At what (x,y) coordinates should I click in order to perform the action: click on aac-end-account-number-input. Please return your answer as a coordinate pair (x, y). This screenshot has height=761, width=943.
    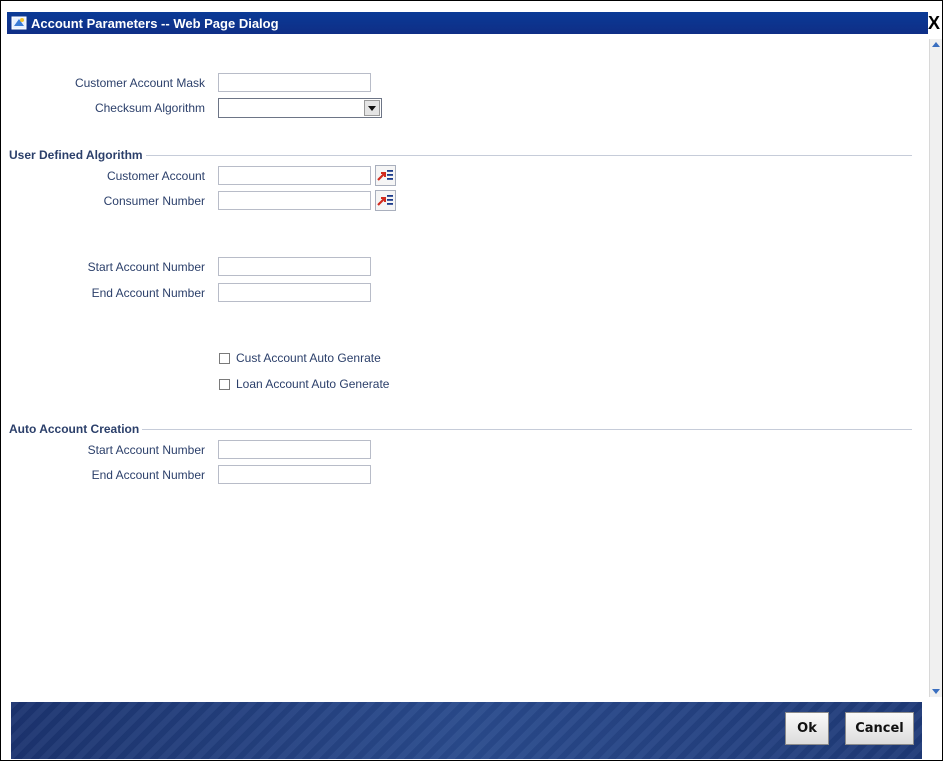
    Looking at the image, I should click on (294, 474).